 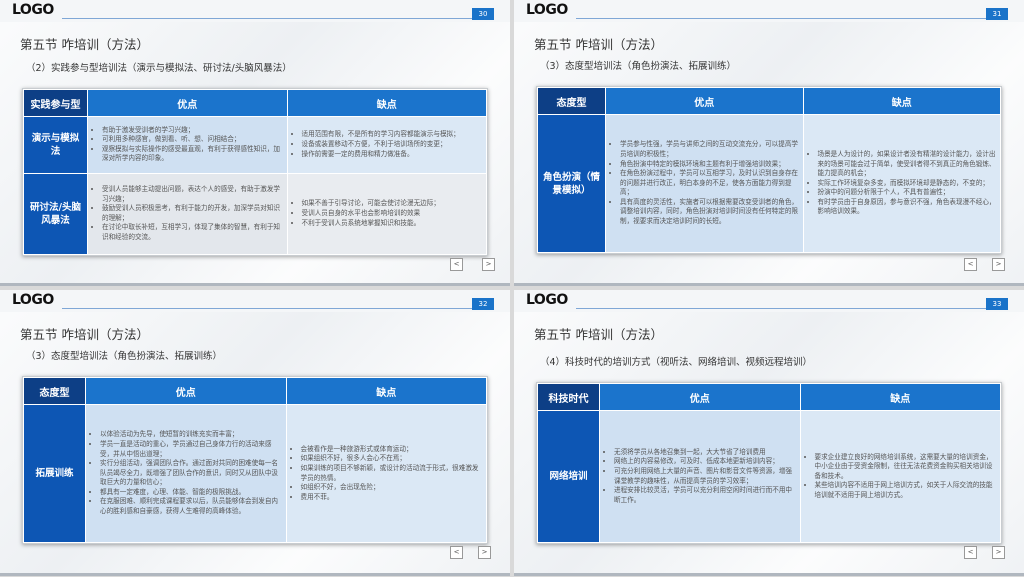 What do you see at coordinates (705, 453) in the screenshot?
I see `list-item: 无须将学员从各地召集到一起，大大节省了培训费用` at bounding box center [705, 453].